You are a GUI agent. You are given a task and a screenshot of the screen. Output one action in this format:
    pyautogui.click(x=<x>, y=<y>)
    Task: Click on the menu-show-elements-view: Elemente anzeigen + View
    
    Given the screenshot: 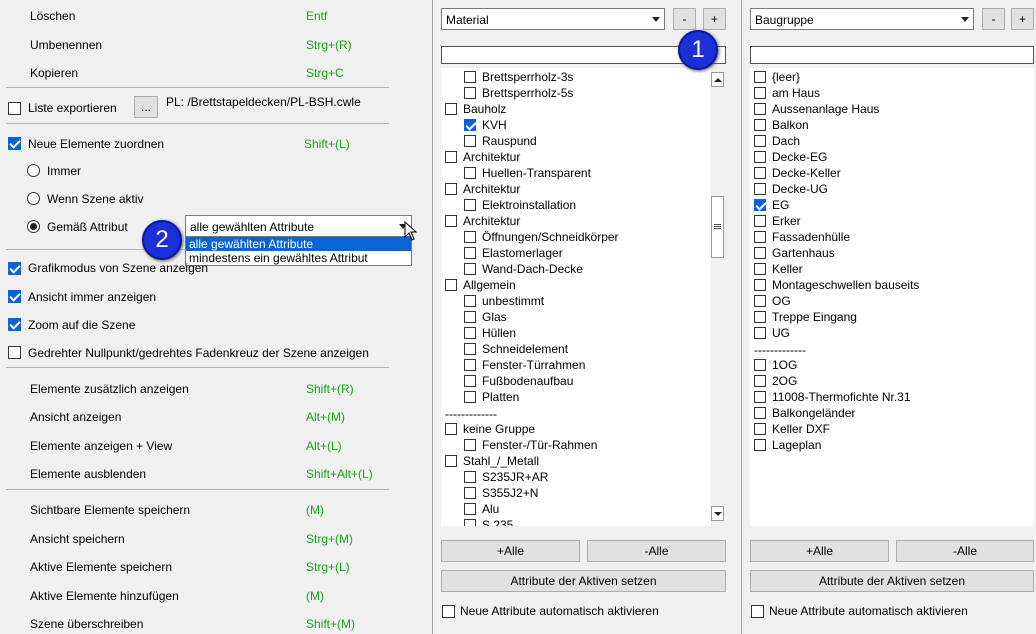 What is the action you would take?
    pyautogui.click(x=101, y=446)
    